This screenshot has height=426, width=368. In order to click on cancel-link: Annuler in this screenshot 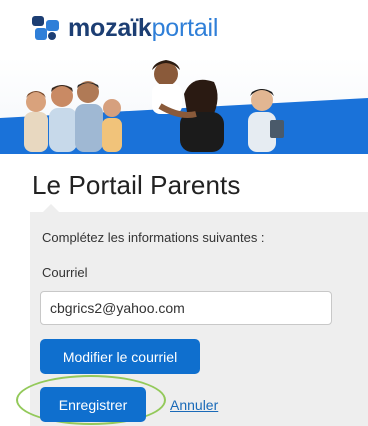, I will do `click(194, 405)`.